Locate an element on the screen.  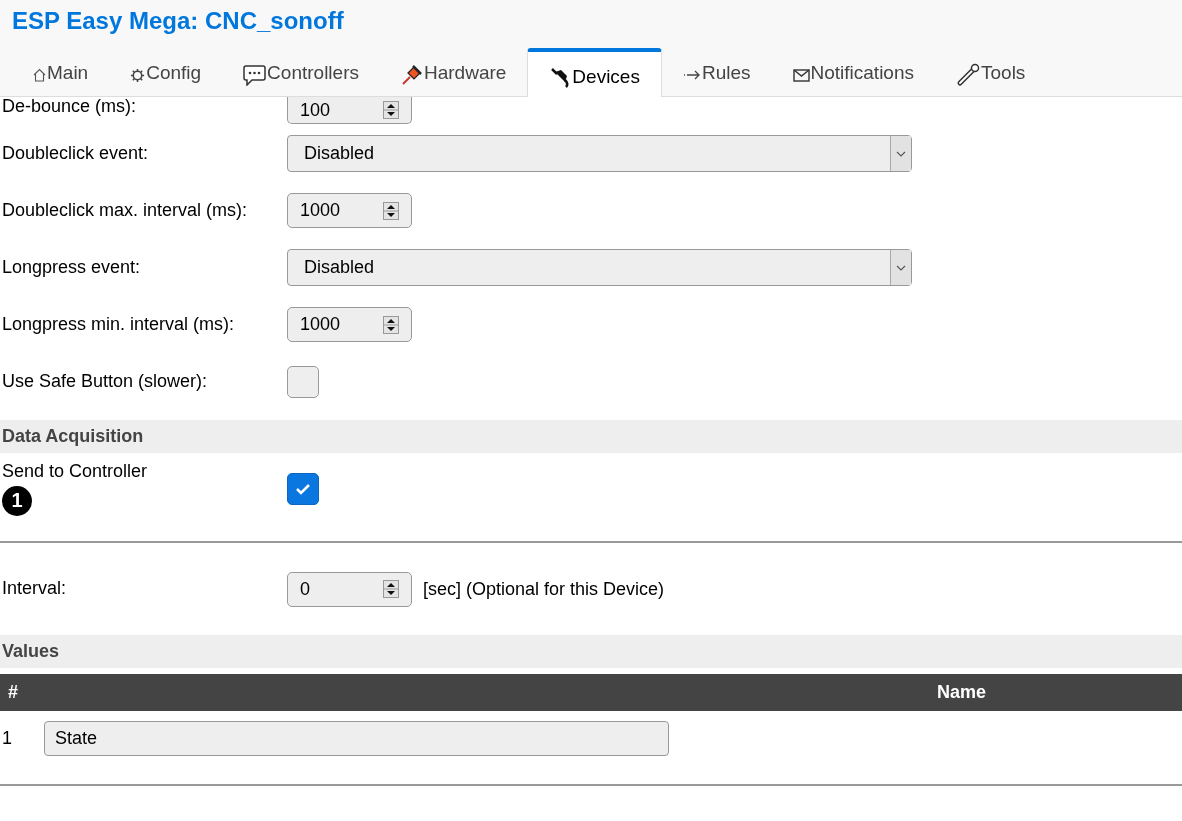
pushpin-icon is located at coordinates (412, 75).